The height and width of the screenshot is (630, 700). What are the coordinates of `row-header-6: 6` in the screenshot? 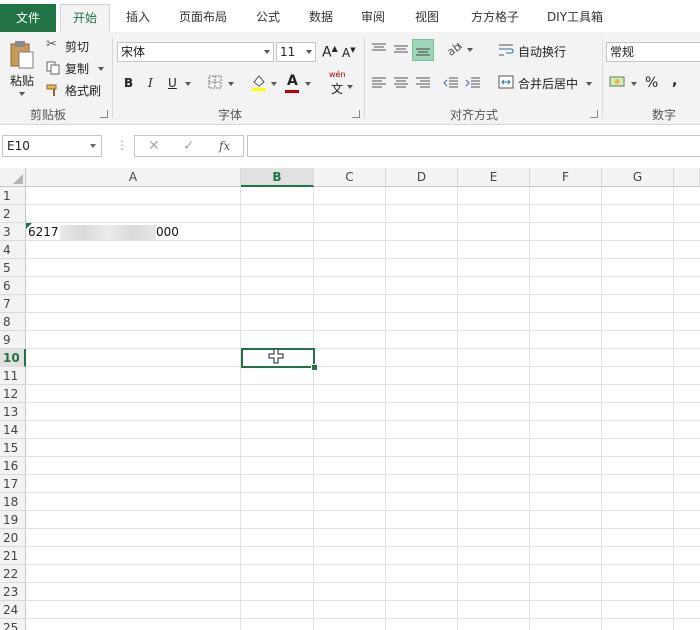 It's located at (13, 286).